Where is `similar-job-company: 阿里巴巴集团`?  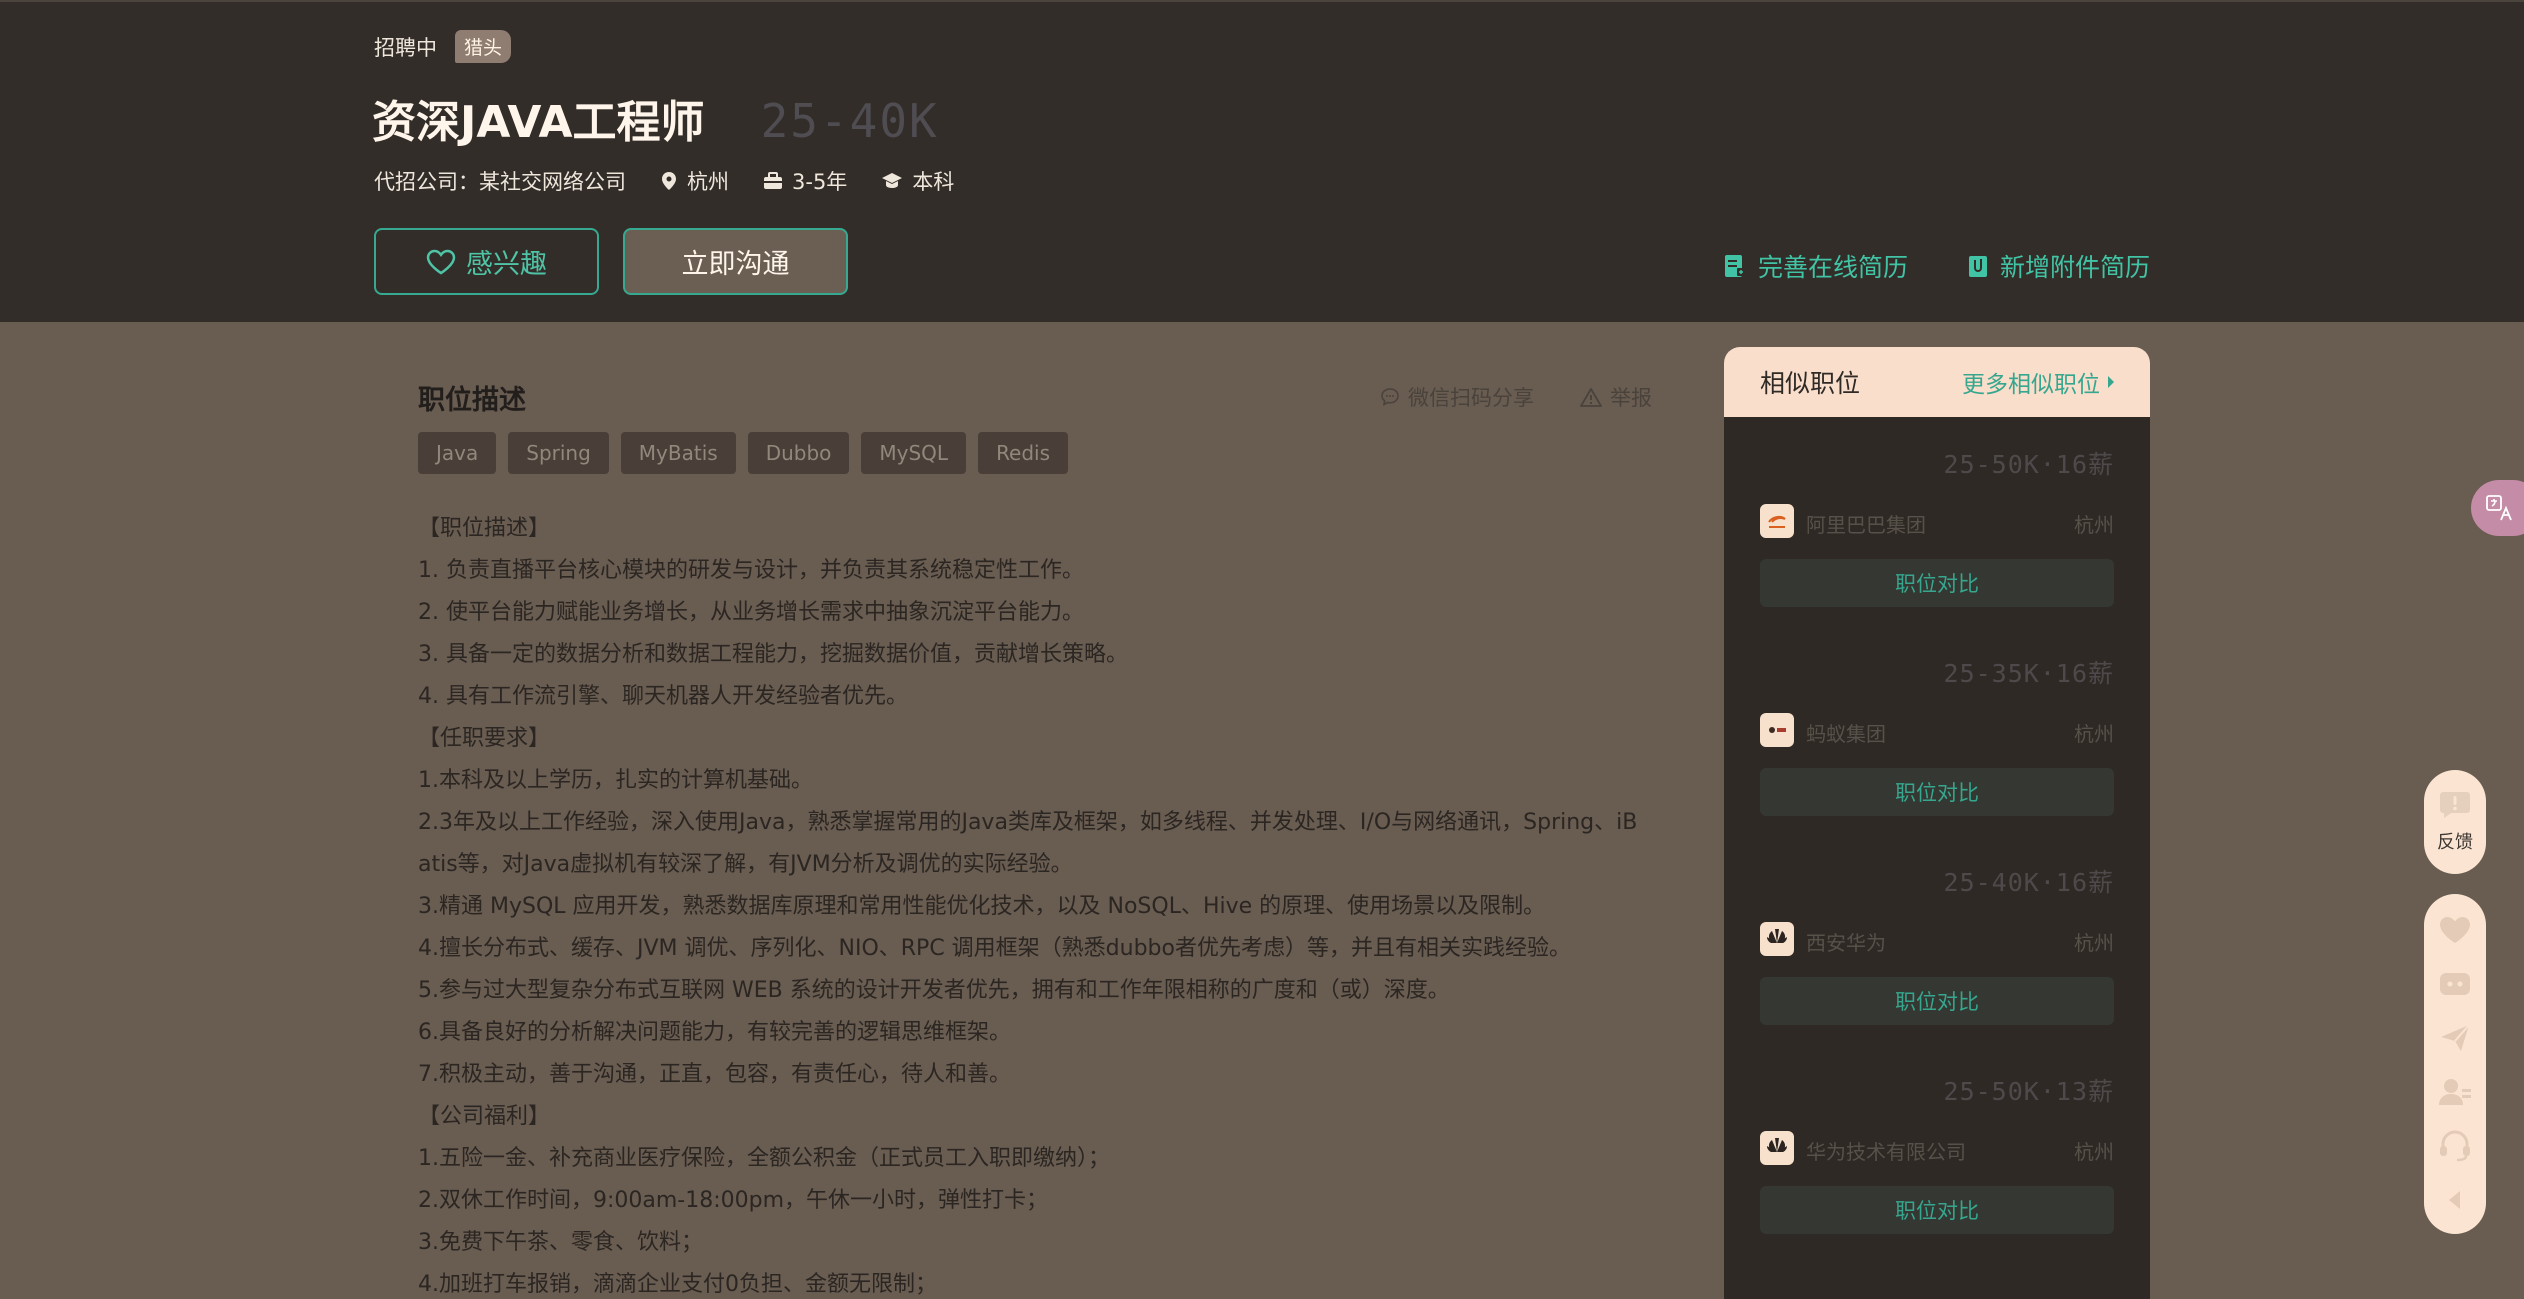 similar-job-company: 阿里巴巴集团 is located at coordinates (1866, 525).